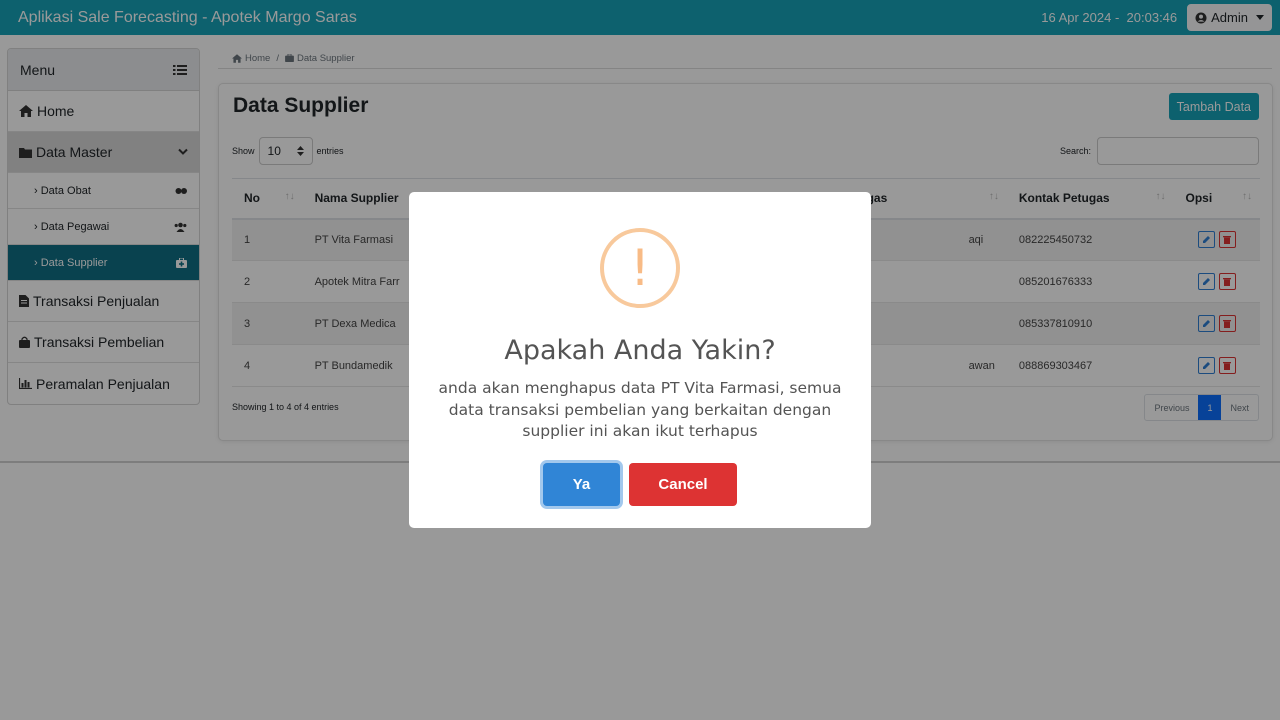 The width and height of the screenshot is (1280, 720). Describe the element at coordinates (581, 484) in the screenshot. I see `confirm-button: Ya` at that location.